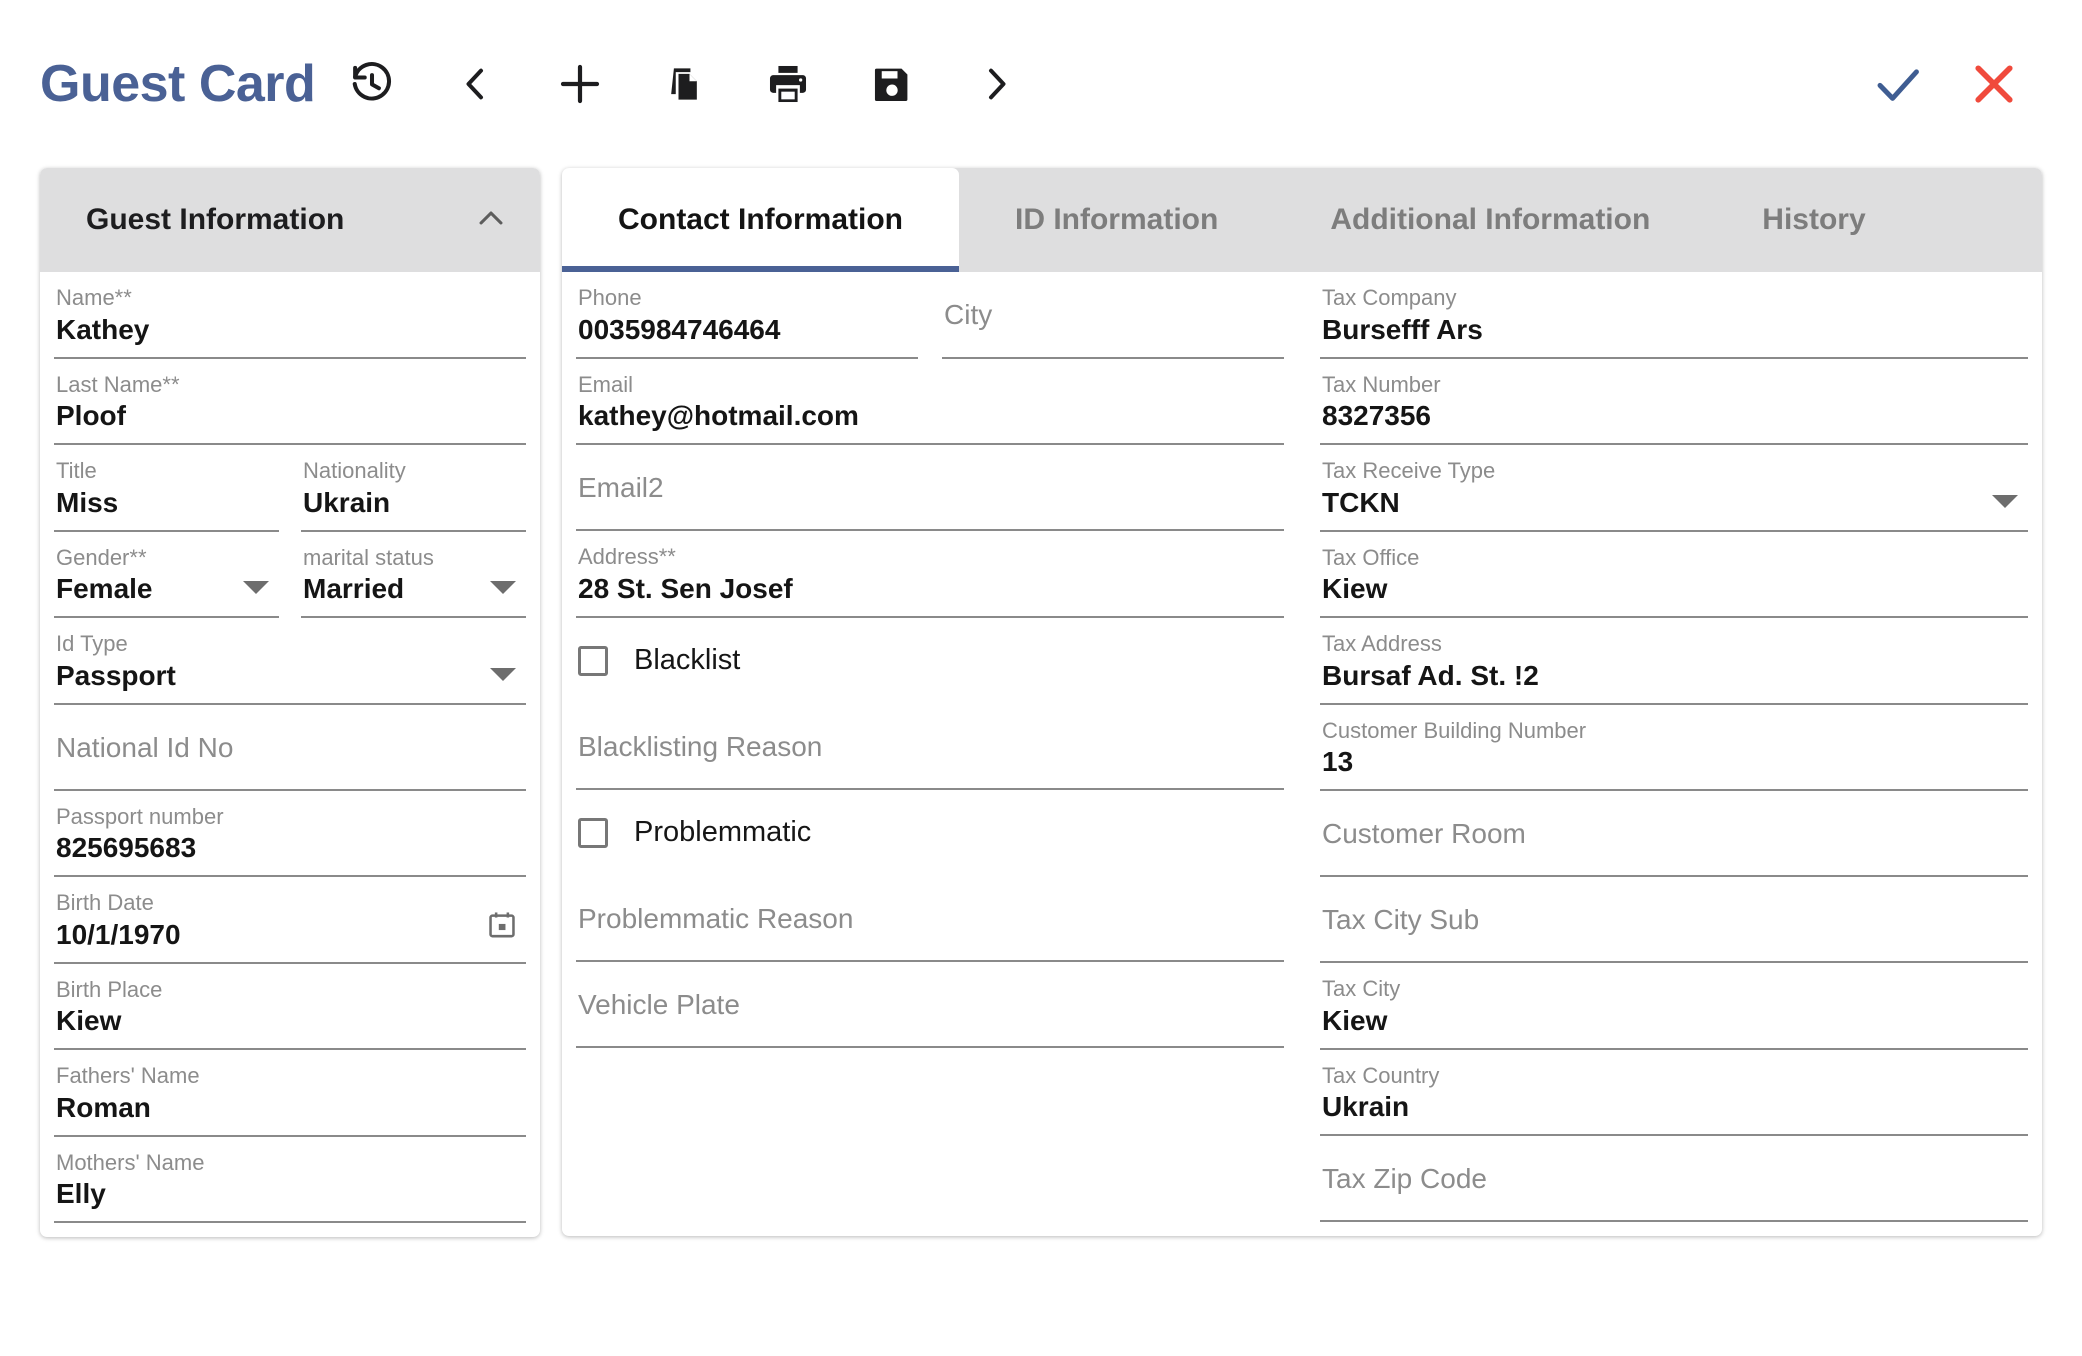 The width and height of the screenshot is (2082, 1356). I want to click on field-value: 13, so click(1338, 761).